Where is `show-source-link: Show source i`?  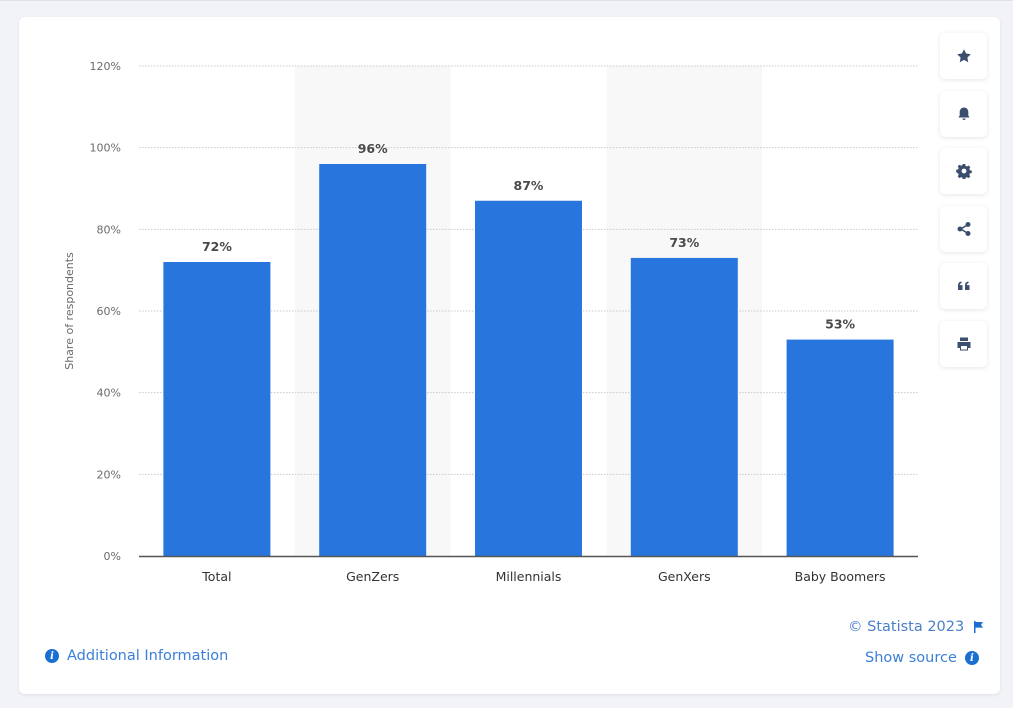 show-source-link: Show source i is located at coordinates (922, 658).